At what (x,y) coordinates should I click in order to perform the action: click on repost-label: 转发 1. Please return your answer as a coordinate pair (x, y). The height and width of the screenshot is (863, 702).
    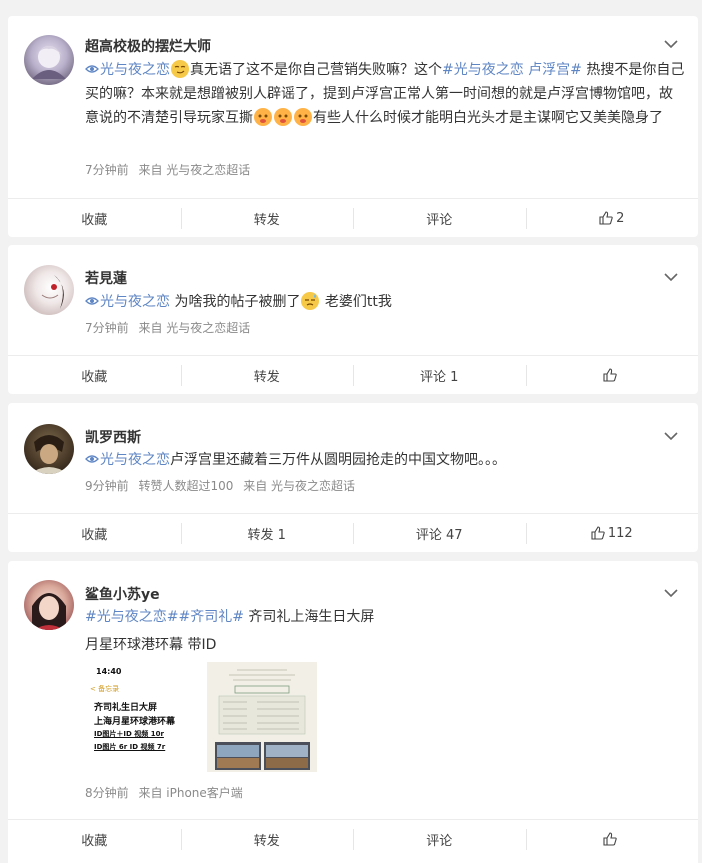
    Looking at the image, I should click on (266, 535).